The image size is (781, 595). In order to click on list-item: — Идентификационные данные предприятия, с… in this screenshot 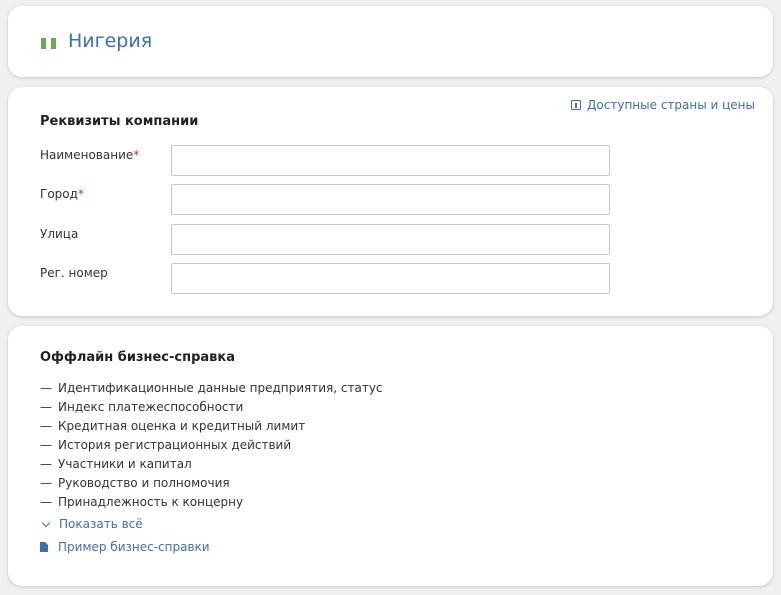, I will do `click(211, 388)`.